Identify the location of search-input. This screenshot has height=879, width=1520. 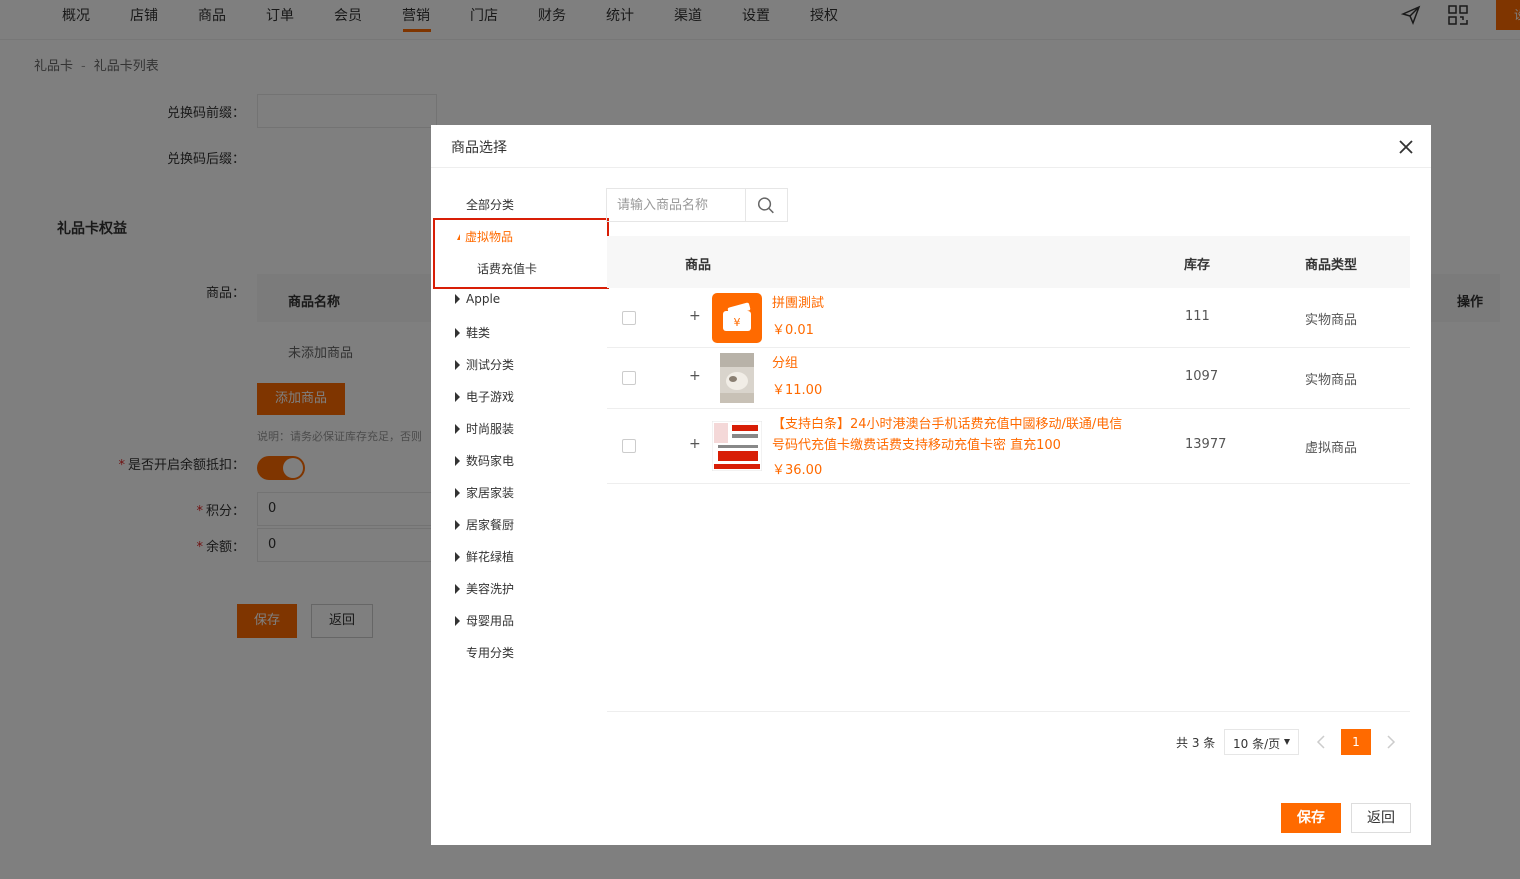
(676, 205).